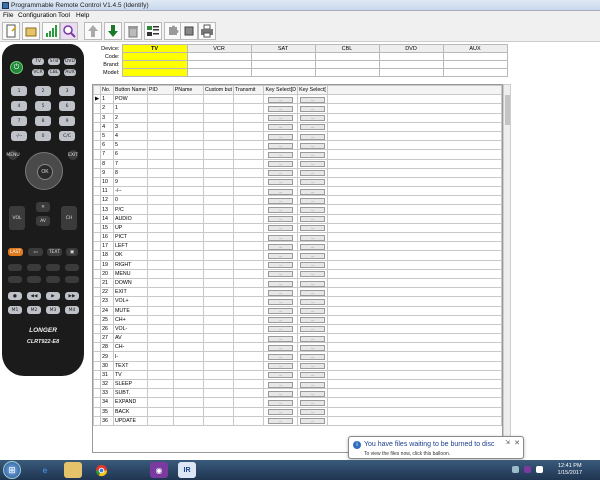  Describe the element at coordinates (154, 48) in the screenshot. I see `device-tab-tv: TV` at that location.